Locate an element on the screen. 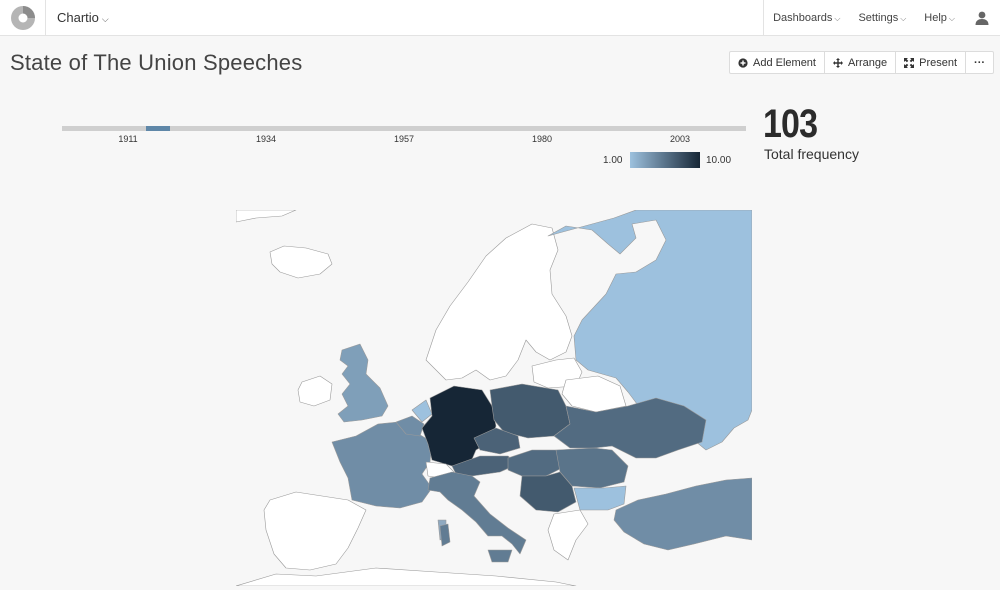 The height and width of the screenshot is (590, 1000). add-element-button: Add Element is located at coordinates (777, 62).